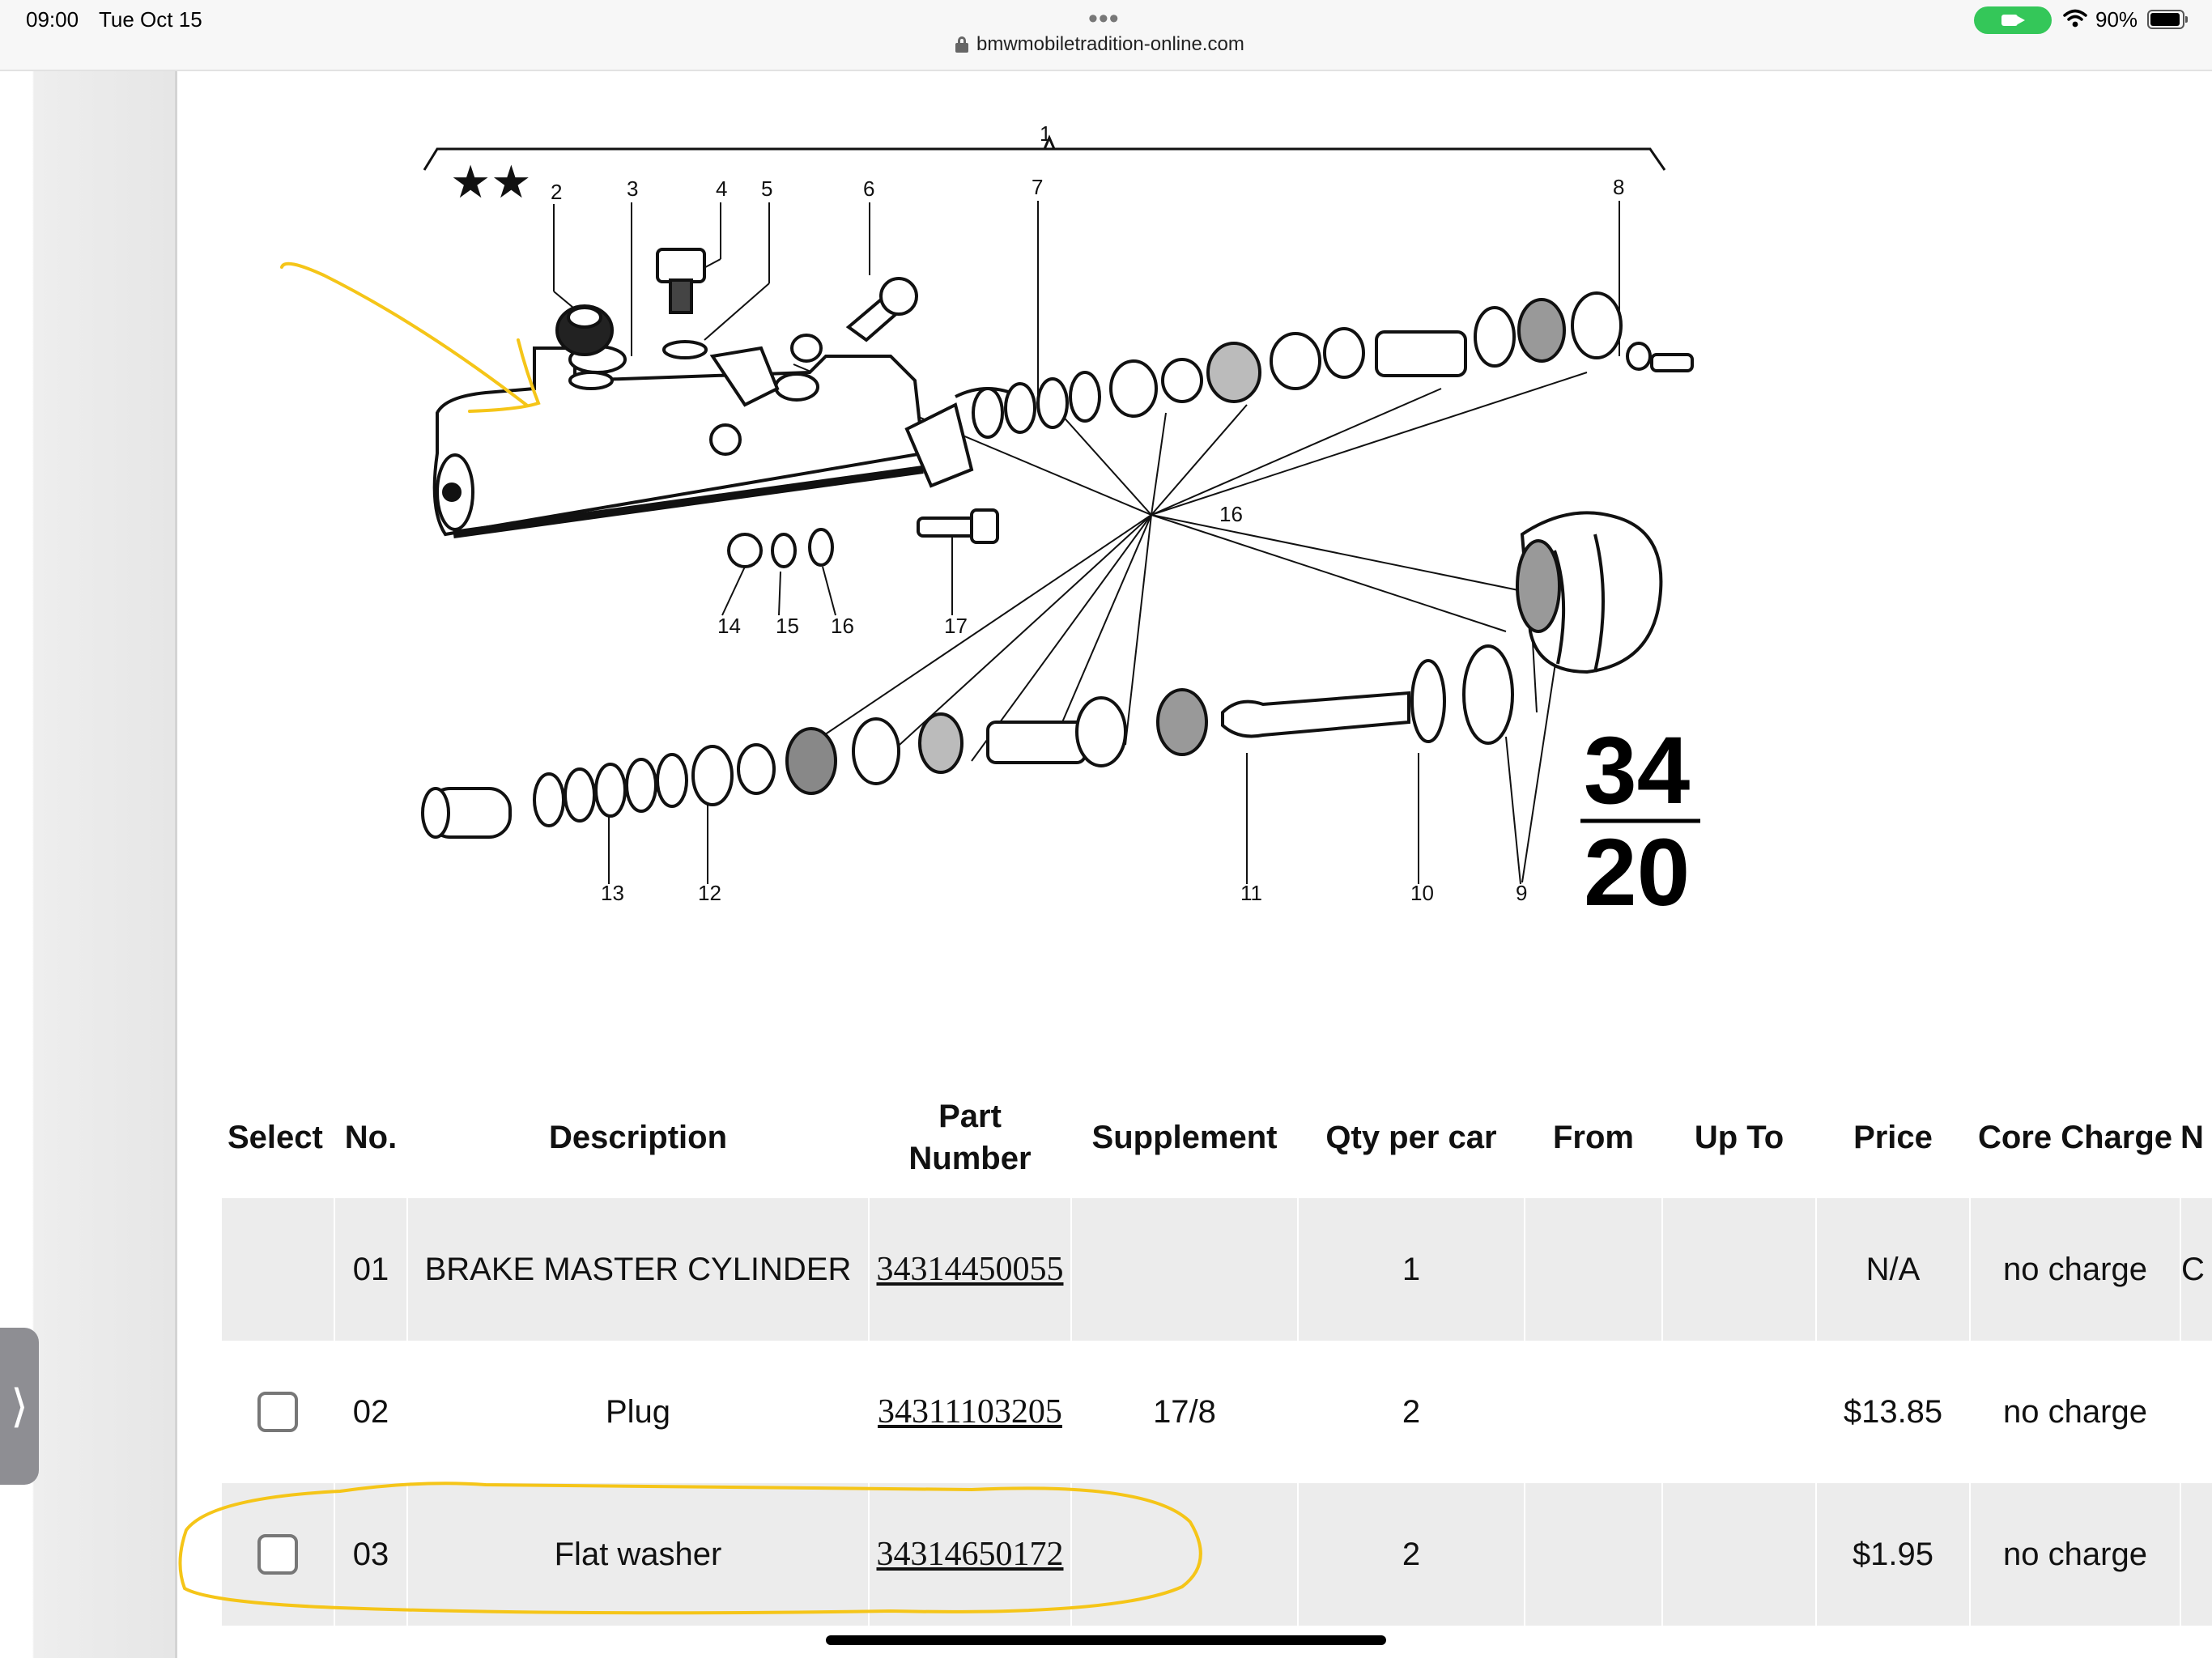 The image size is (2212, 1658). What do you see at coordinates (843, 626) in the screenshot?
I see `callout-16b: 16` at bounding box center [843, 626].